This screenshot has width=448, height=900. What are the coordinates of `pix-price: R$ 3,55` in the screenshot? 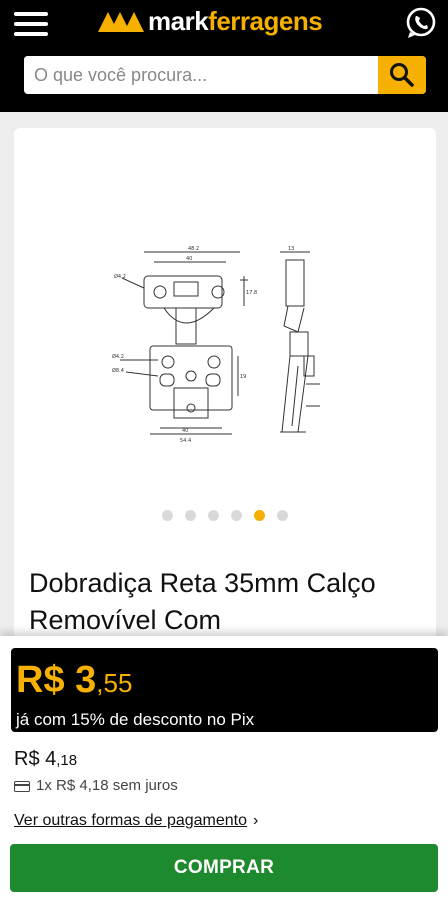 It's located at (74, 680).